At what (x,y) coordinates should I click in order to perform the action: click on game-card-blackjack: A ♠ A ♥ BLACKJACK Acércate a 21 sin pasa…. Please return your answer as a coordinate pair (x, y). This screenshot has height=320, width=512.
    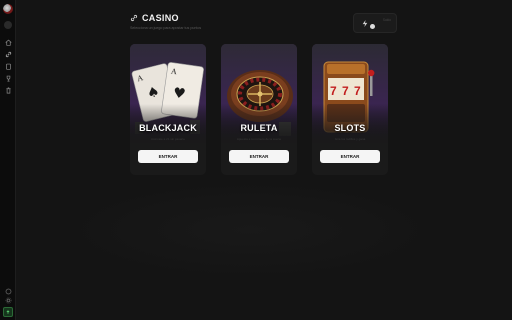
    Looking at the image, I should click on (168, 109).